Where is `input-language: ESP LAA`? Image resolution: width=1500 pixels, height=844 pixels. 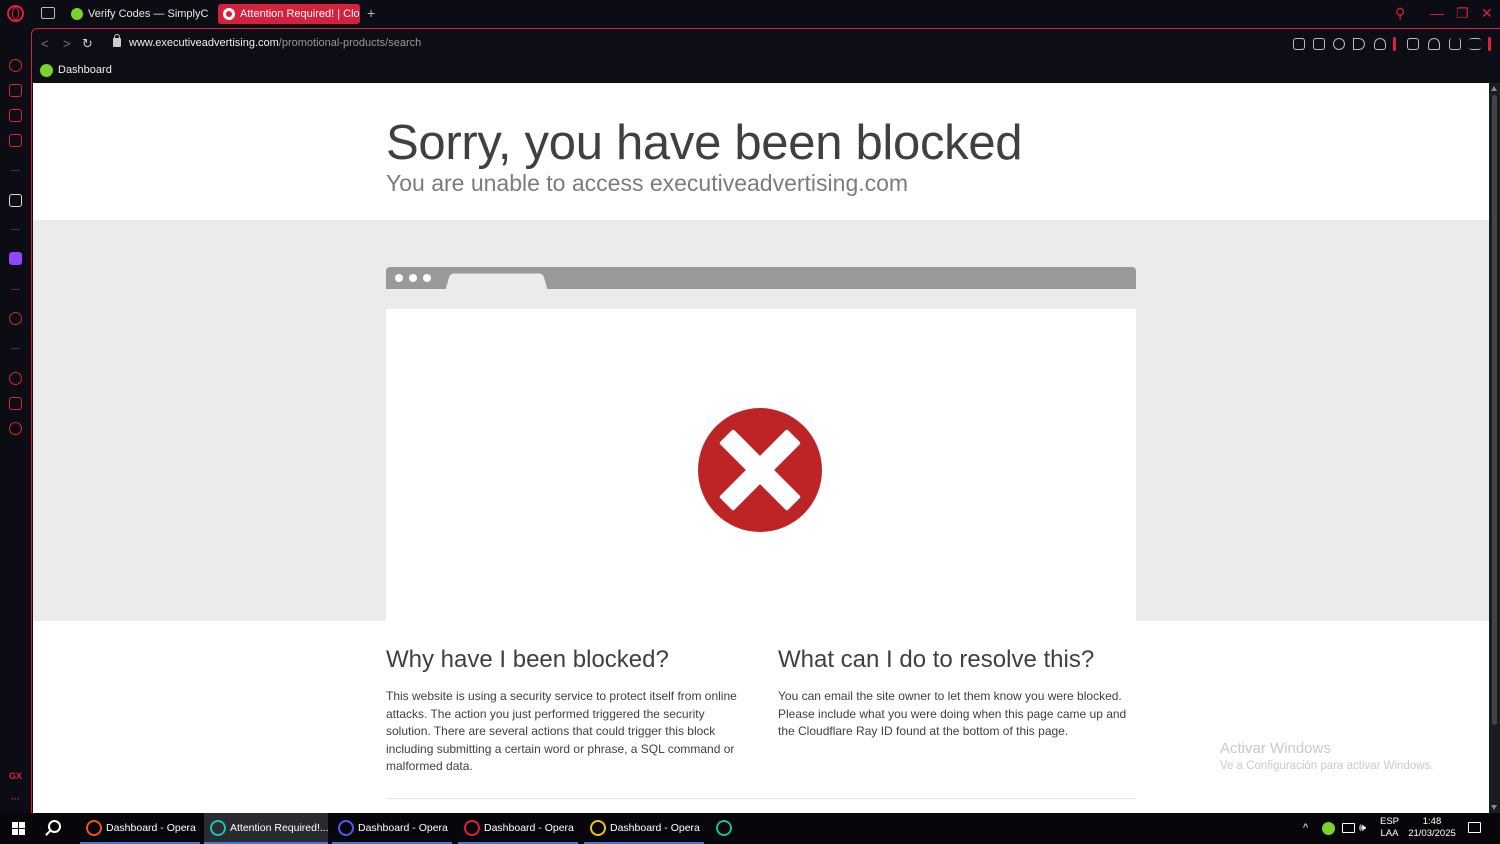
input-language: ESP LAA is located at coordinates (1389, 828).